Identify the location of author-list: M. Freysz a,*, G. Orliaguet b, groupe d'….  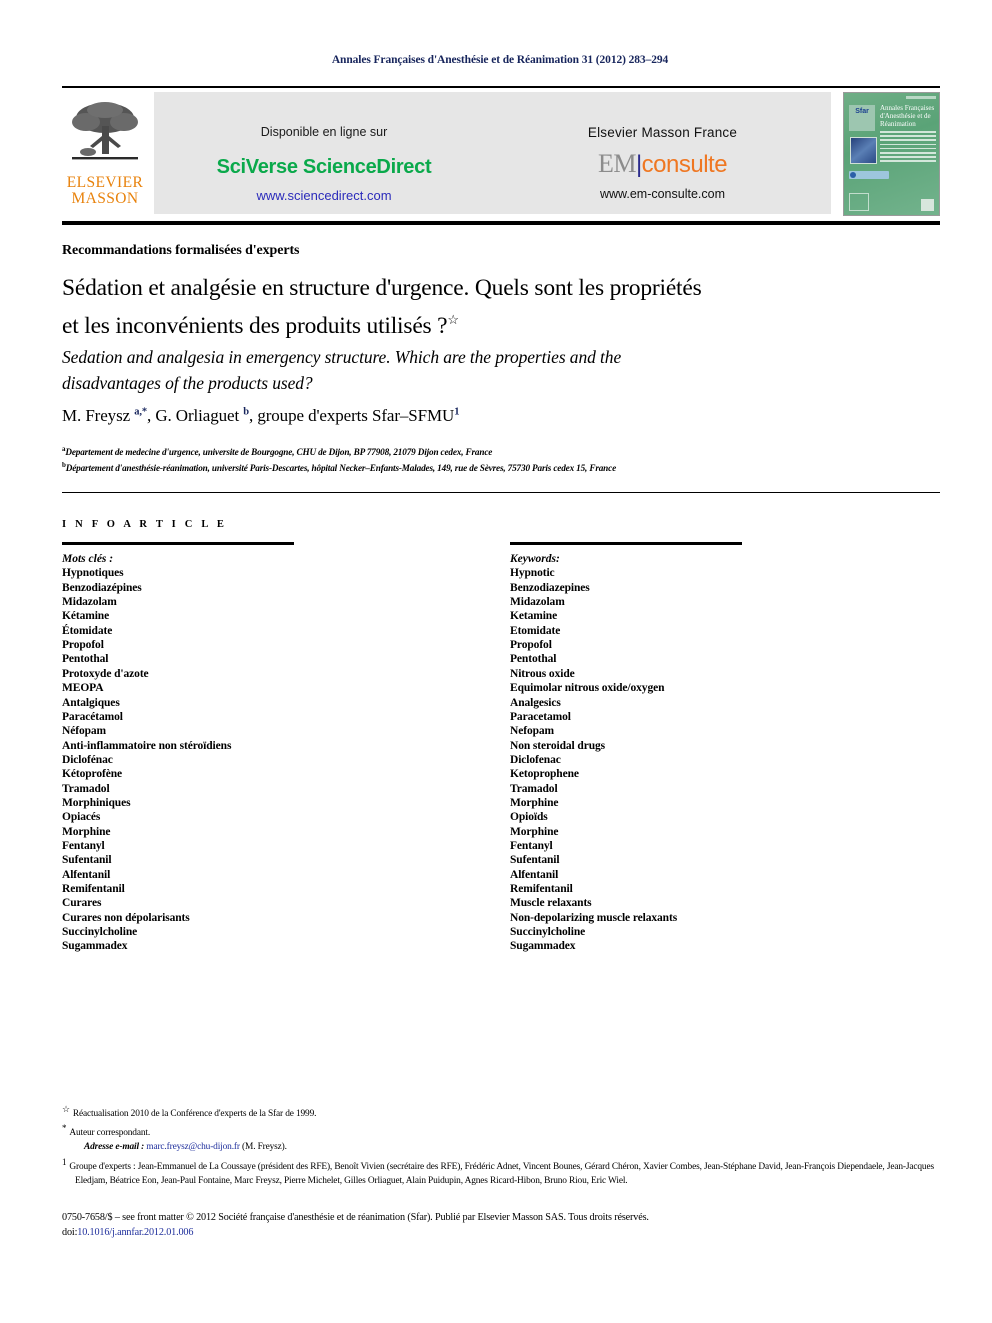
(260, 416).